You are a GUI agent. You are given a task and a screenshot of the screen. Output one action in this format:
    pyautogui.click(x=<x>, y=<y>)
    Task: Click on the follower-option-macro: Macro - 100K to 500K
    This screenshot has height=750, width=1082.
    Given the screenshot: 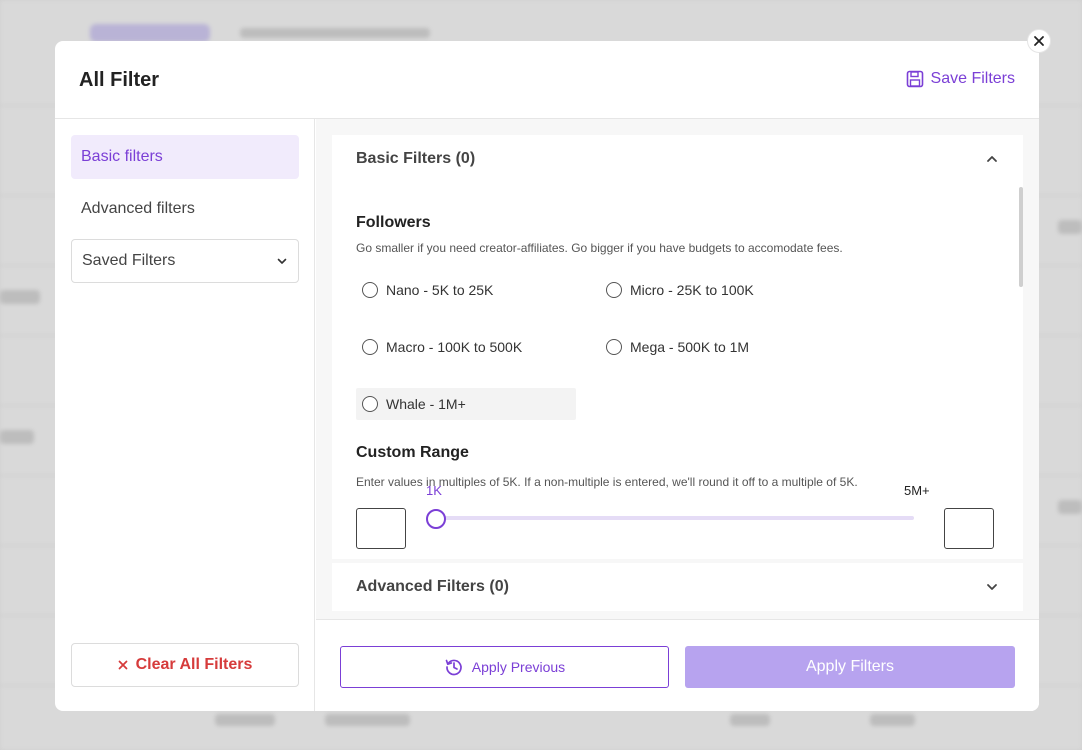 What is the action you would take?
    pyautogui.click(x=439, y=347)
    